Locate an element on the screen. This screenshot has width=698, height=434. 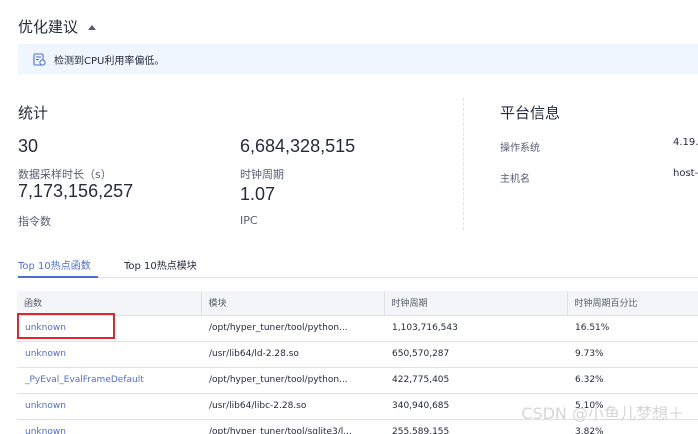
tab-top10-modules: Top 10热点模块 is located at coordinates (160, 264).